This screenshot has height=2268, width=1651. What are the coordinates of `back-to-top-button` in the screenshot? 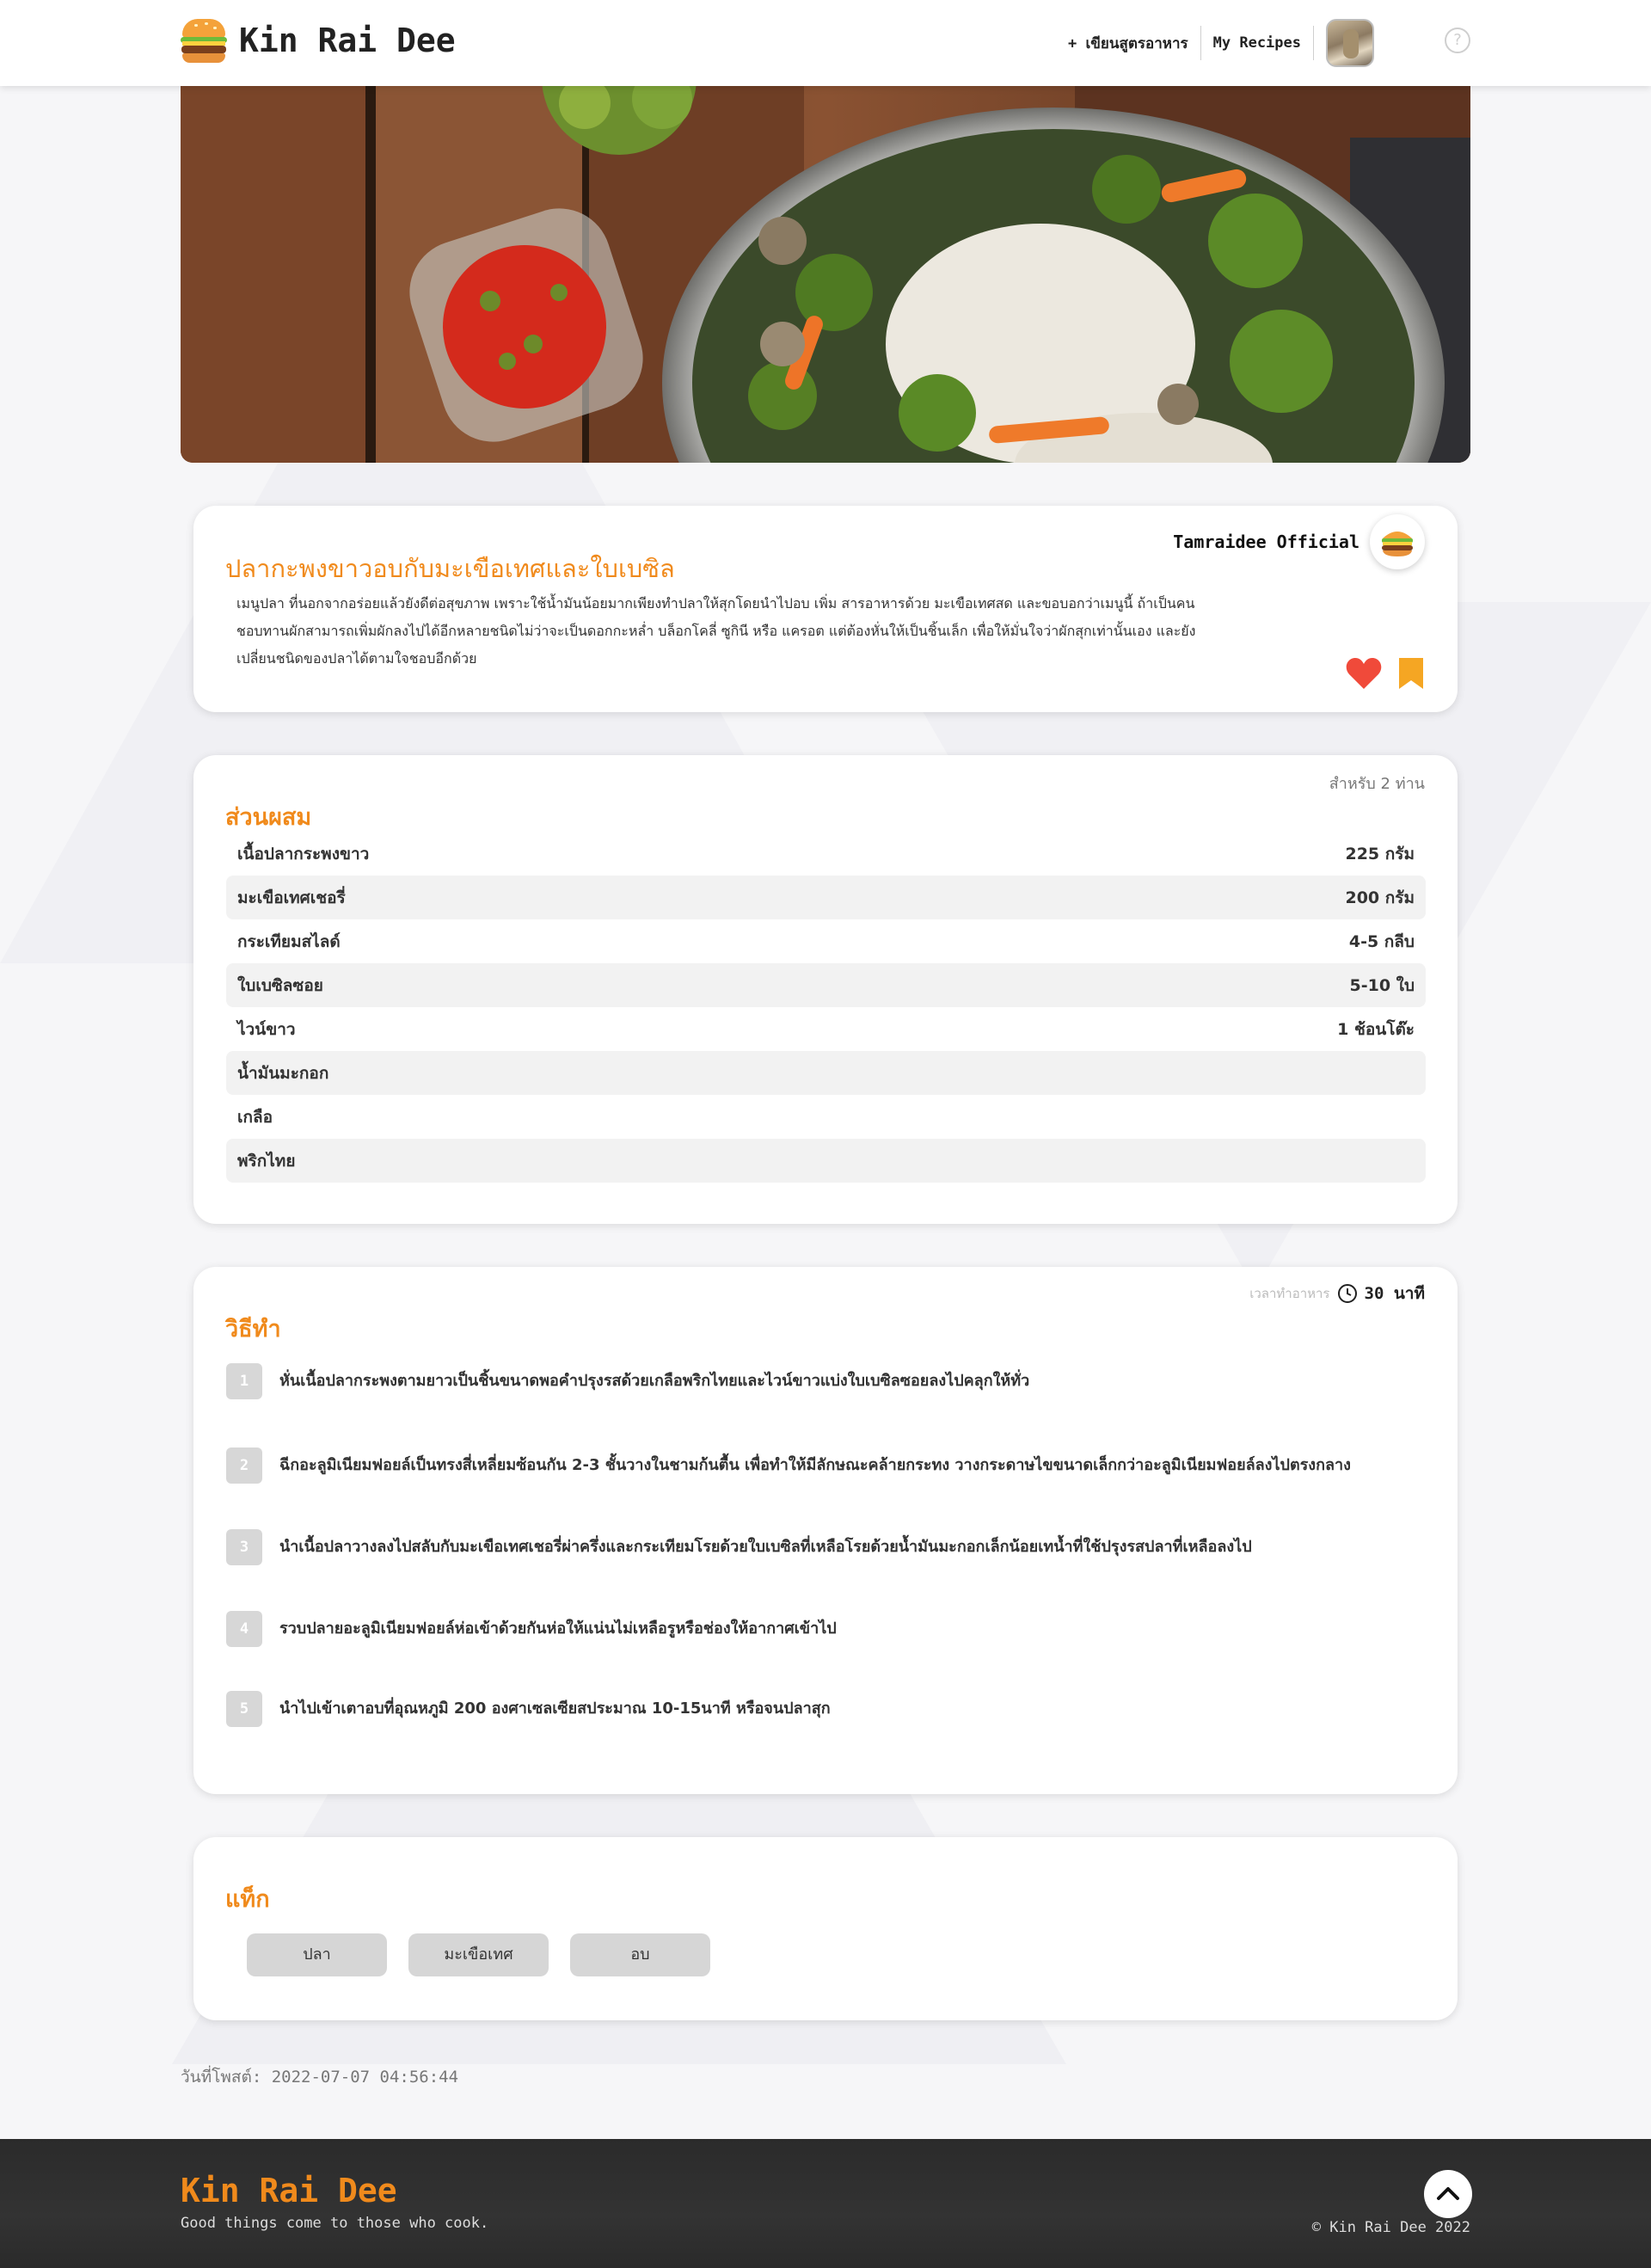 It's located at (1448, 2194).